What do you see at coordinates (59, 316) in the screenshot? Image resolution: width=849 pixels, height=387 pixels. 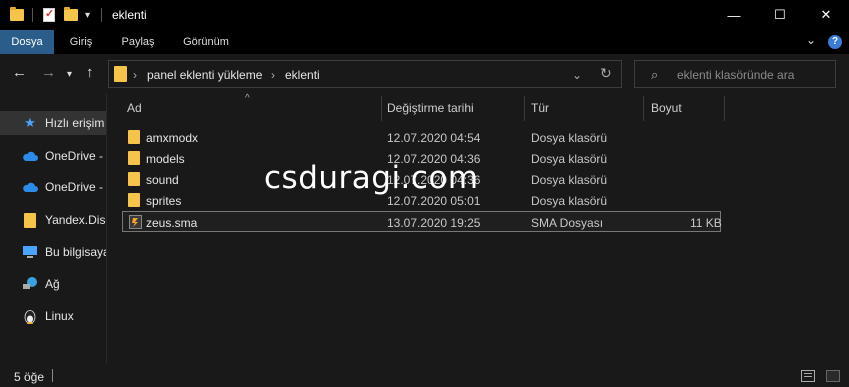 I see `sidebar-item-label: Linux` at bounding box center [59, 316].